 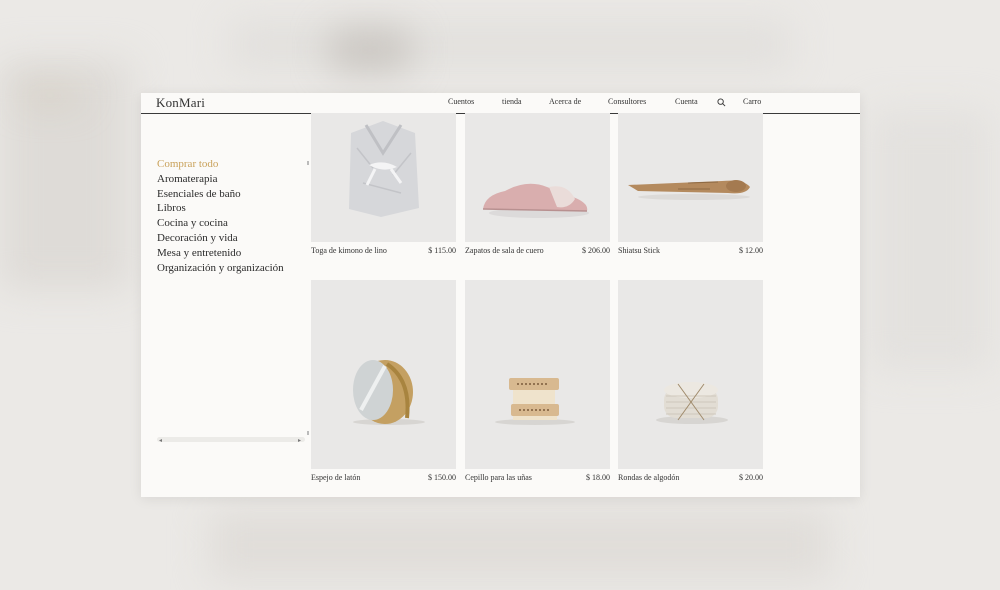 What do you see at coordinates (686, 101) in the screenshot?
I see `nav-item-cuenta: Cuenta` at bounding box center [686, 101].